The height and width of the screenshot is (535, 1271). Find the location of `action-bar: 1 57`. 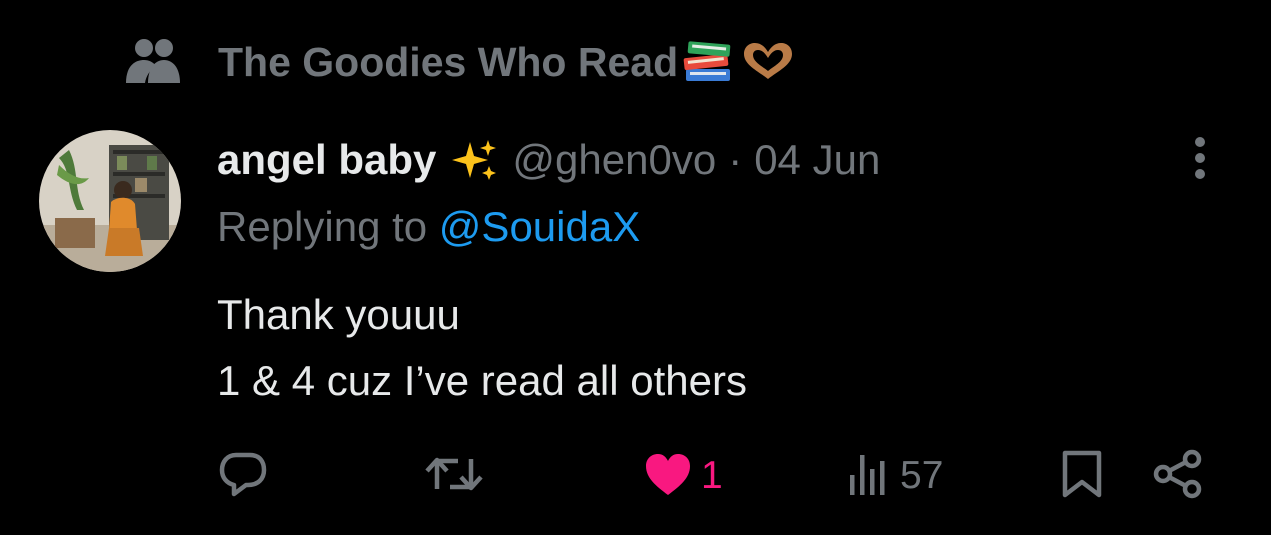

action-bar: 1 57 is located at coordinates (635, 476).